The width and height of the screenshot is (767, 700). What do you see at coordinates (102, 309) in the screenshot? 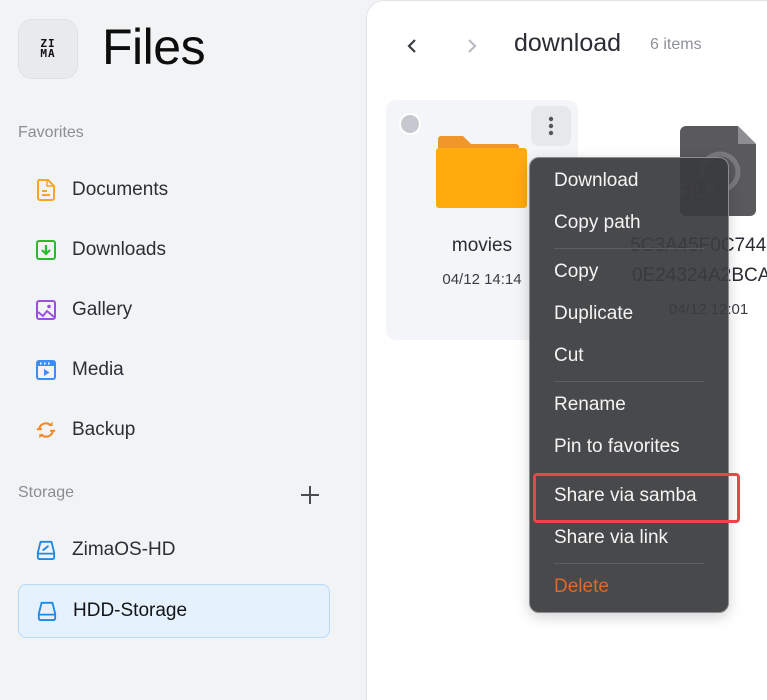
I see `sidebar-item-label: Gallery` at bounding box center [102, 309].